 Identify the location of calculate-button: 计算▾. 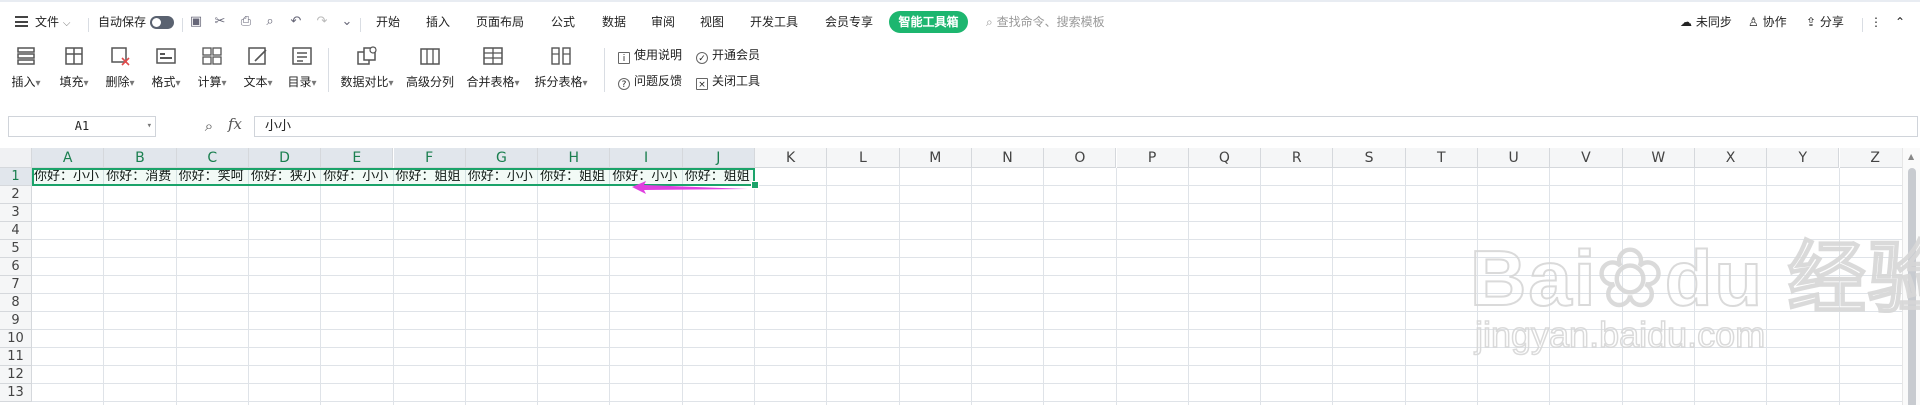
(212, 71).